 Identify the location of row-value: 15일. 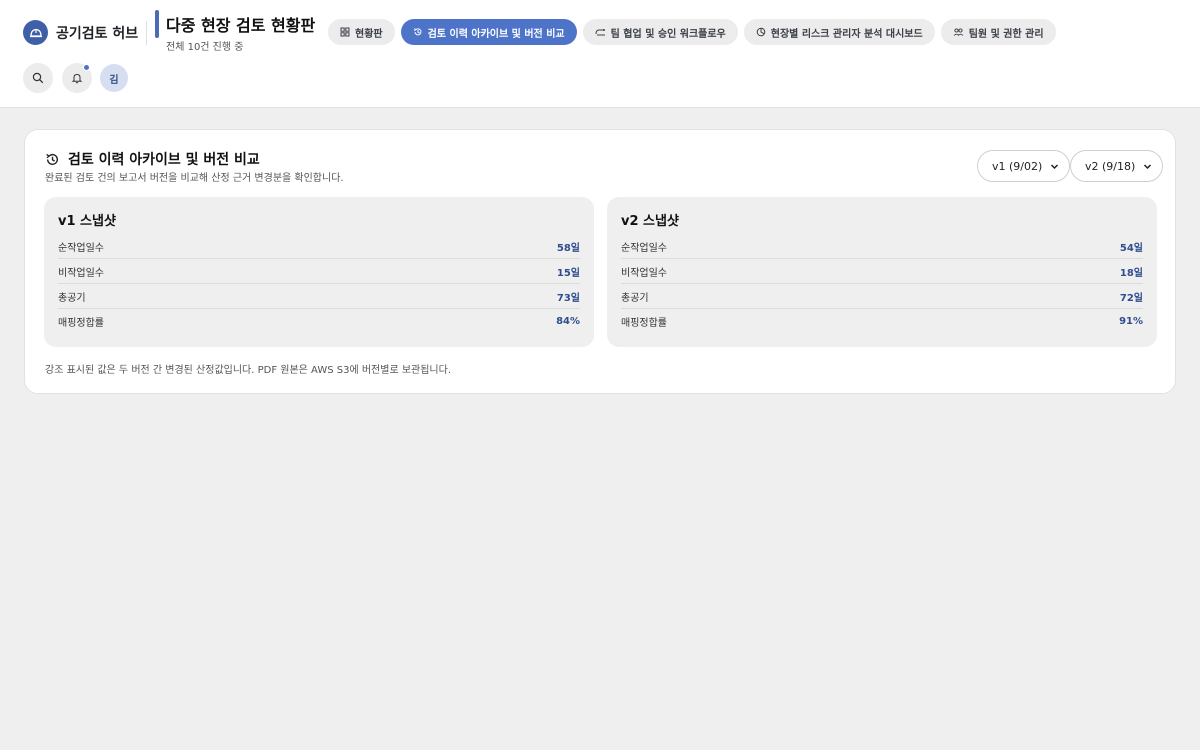
(568, 273).